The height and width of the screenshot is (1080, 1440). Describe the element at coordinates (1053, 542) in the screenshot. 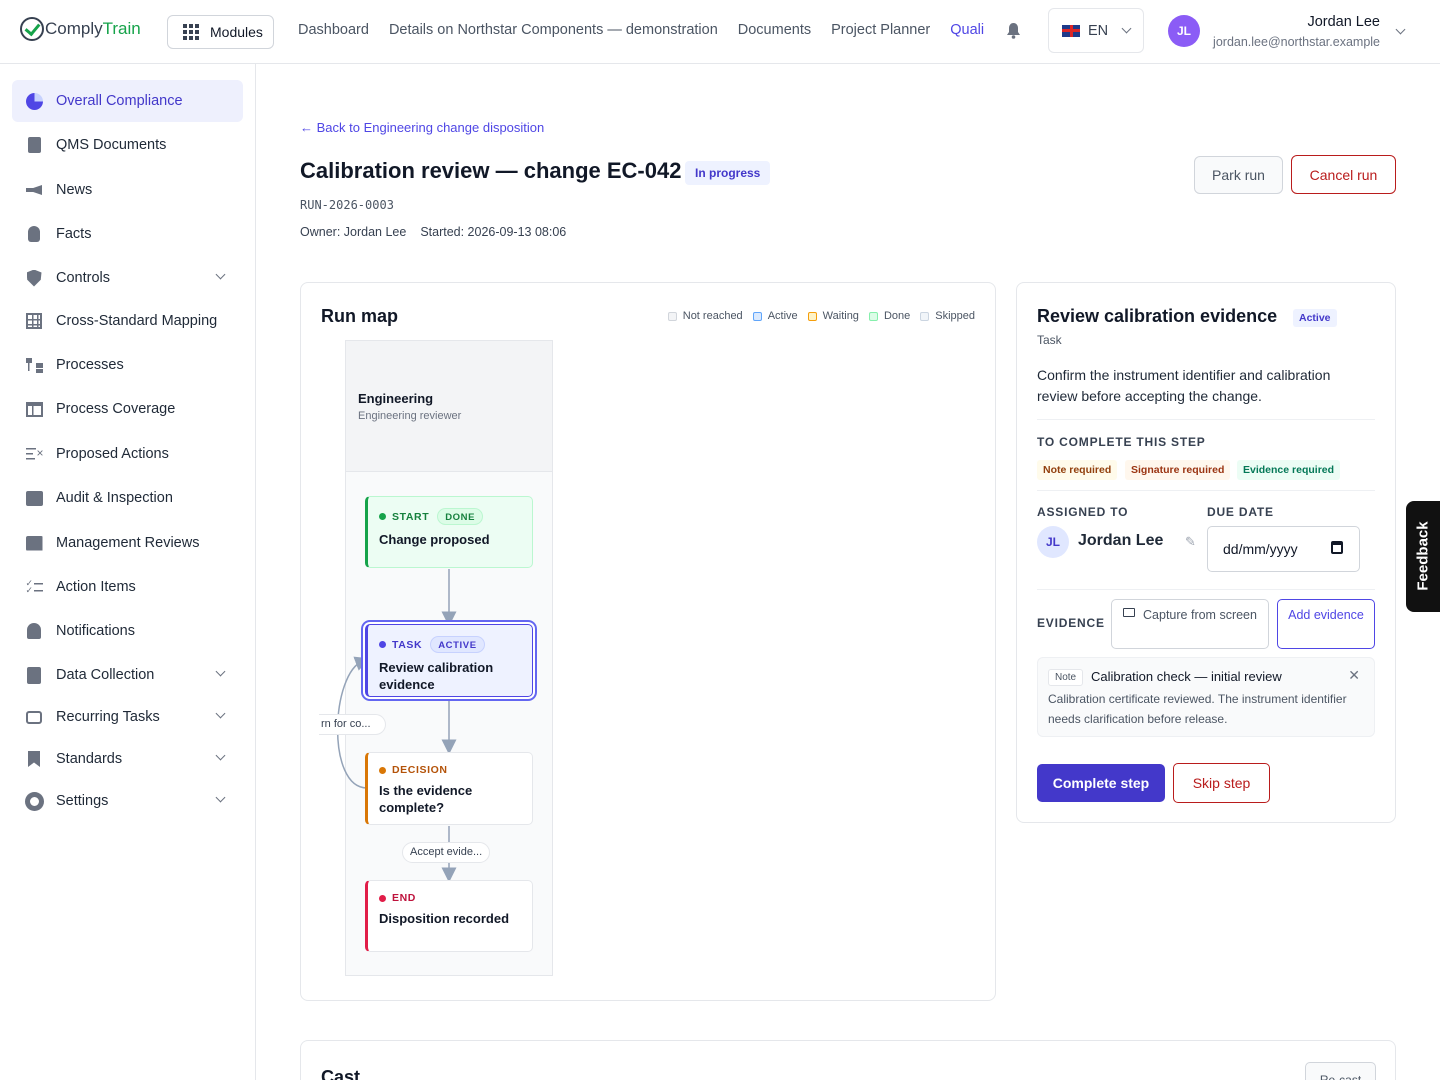

I see `assignee-avatar: JL` at that location.